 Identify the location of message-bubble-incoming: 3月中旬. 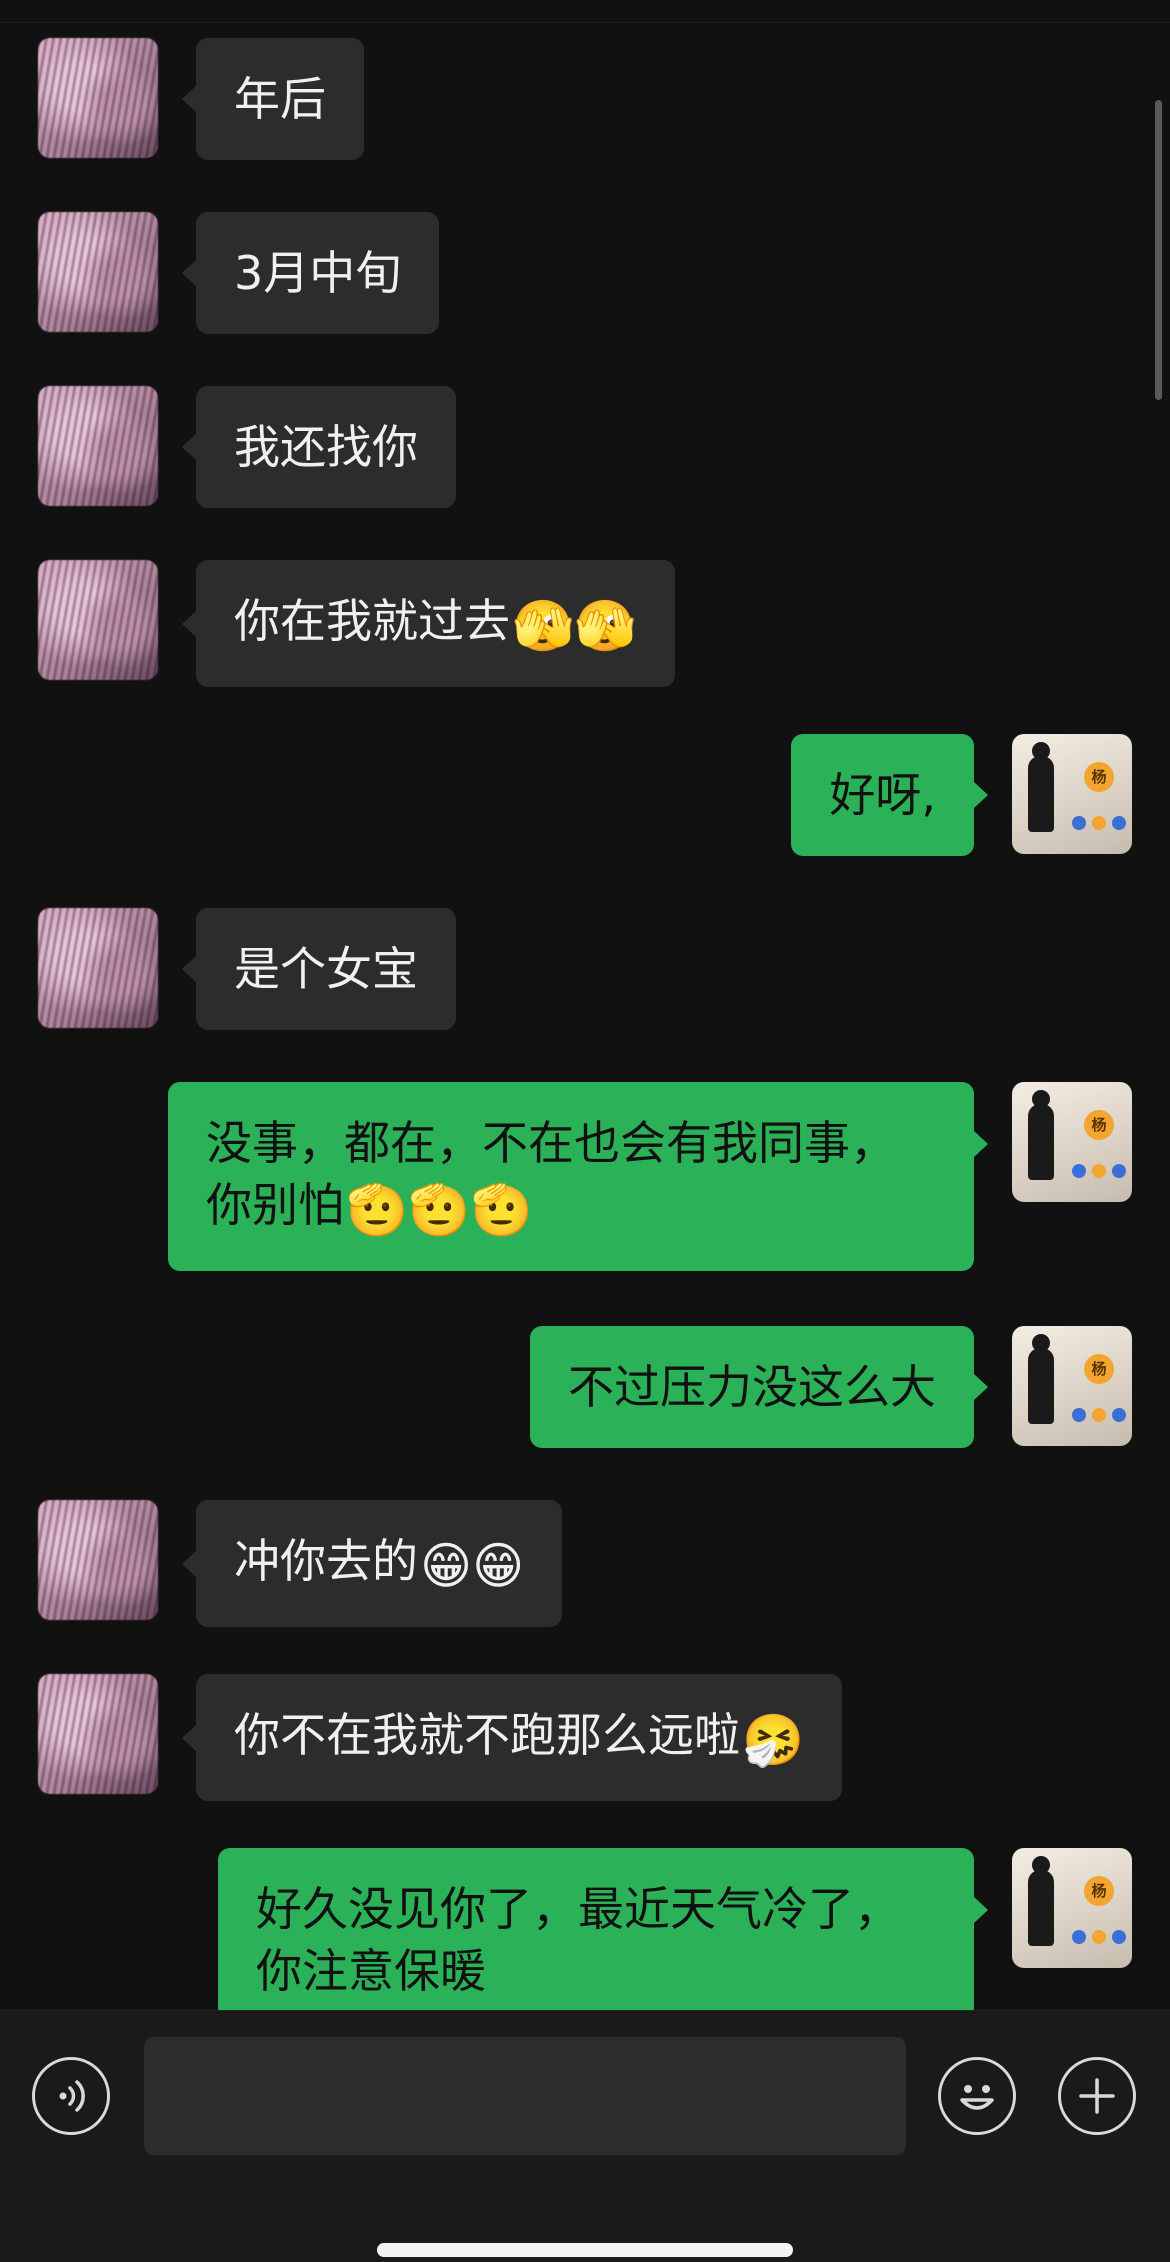
(310, 273).